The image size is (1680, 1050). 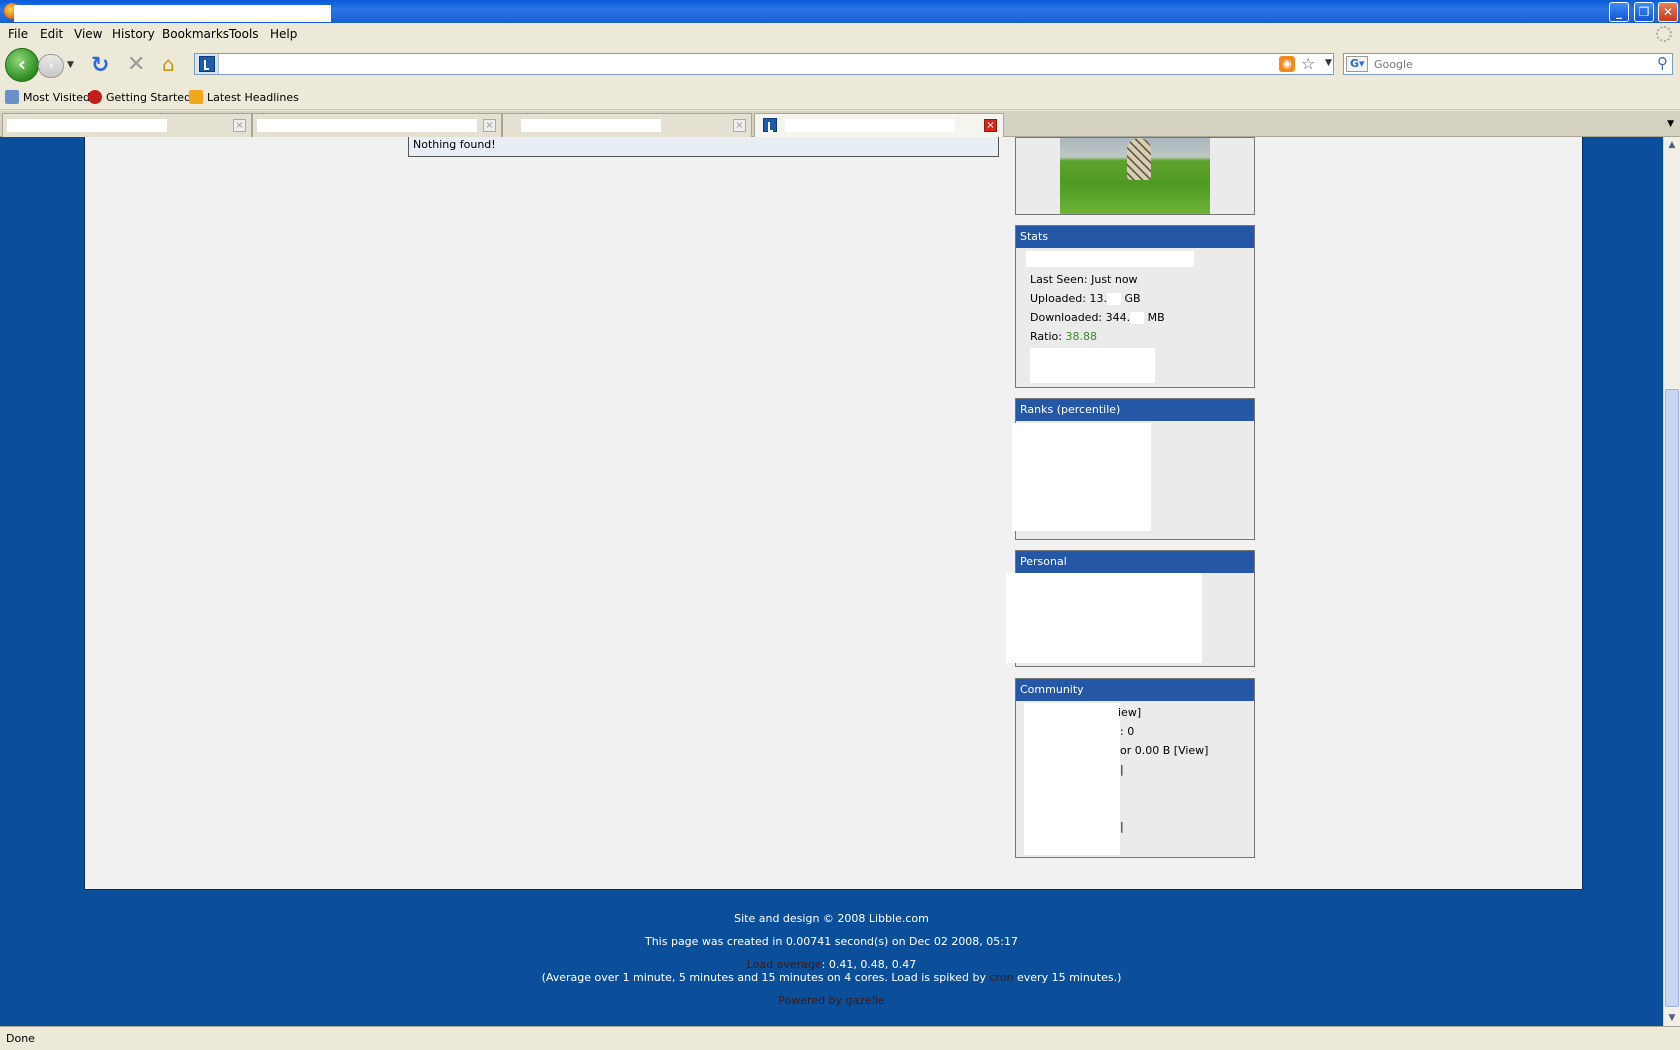 What do you see at coordinates (283, 34) in the screenshot?
I see `menu-help: Help` at bounding box center [283, 34].